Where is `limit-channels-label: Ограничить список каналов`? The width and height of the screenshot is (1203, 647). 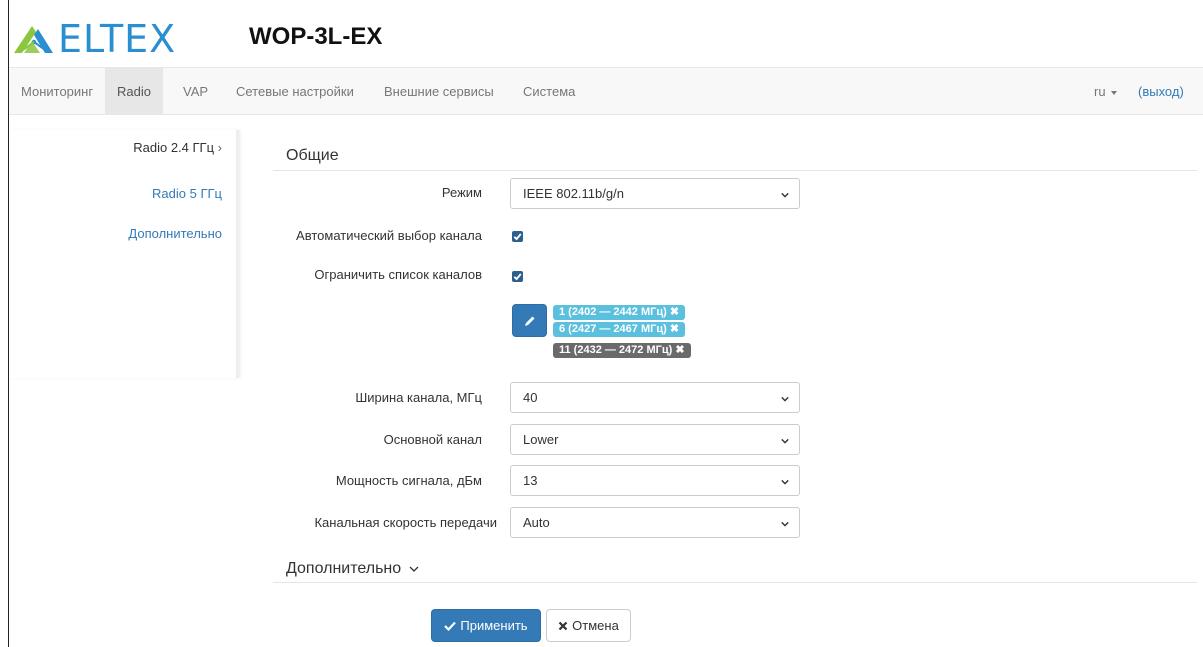 limit-channels-label: Ограничить список каналов is located at coordinates (398, 274).